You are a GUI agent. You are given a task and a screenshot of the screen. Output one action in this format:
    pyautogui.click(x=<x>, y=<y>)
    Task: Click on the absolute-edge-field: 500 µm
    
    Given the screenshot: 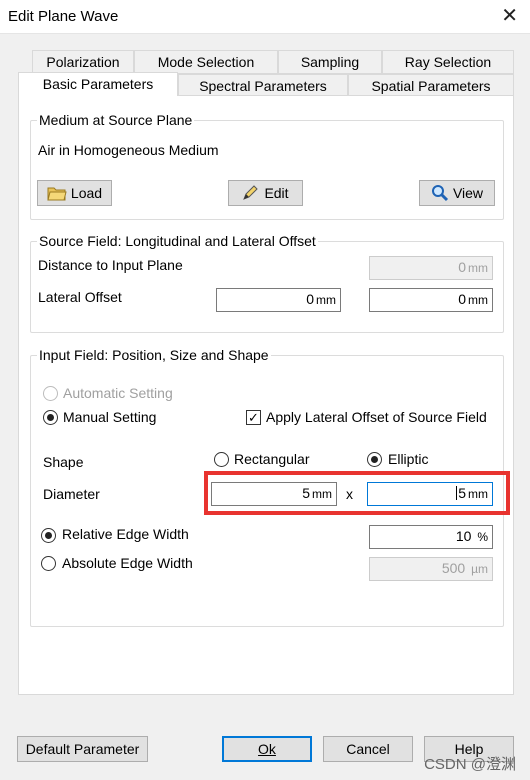 What is the action you would take?
    pyautogui.click(x=431, y=569)
    